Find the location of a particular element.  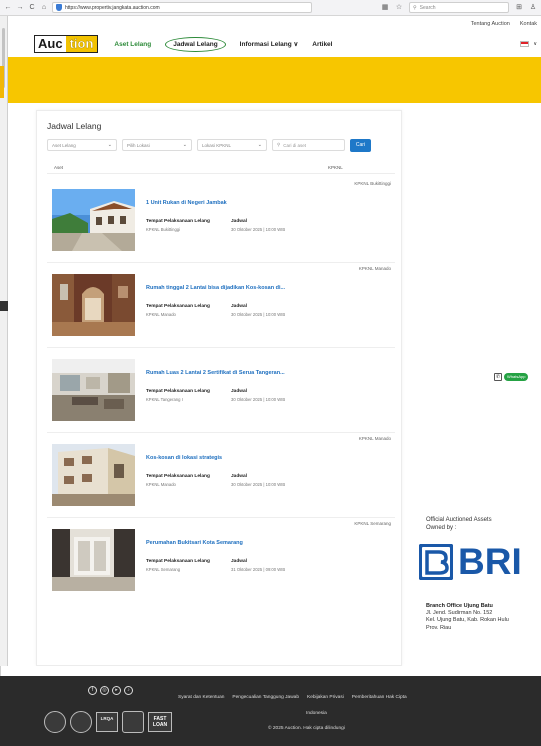

column-header-asset: Aset is located at coordinates (59, 167).